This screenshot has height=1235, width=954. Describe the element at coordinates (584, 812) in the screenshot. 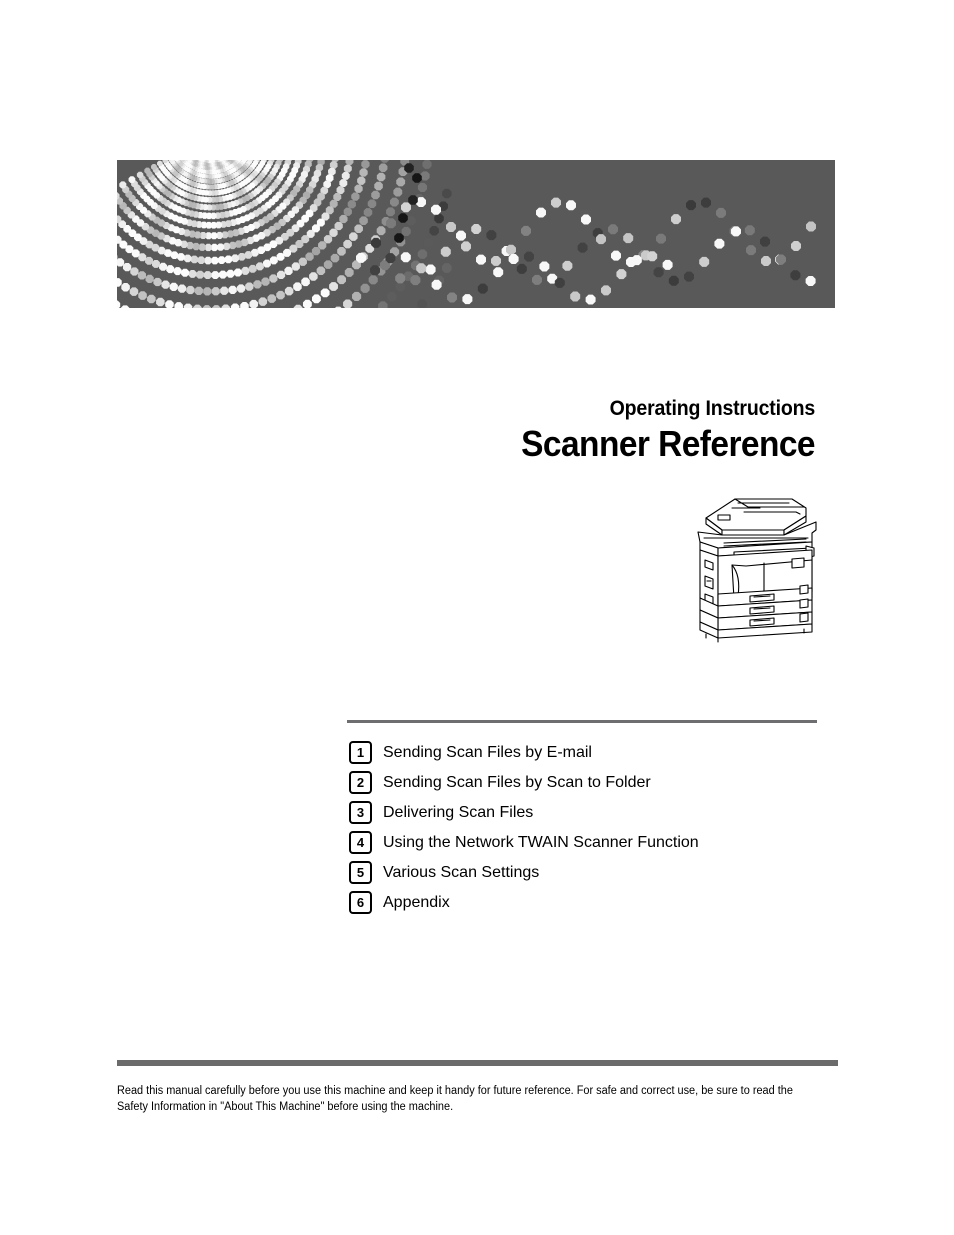

I see `chapter-row: 3 Delivering Scan Files` at that location.